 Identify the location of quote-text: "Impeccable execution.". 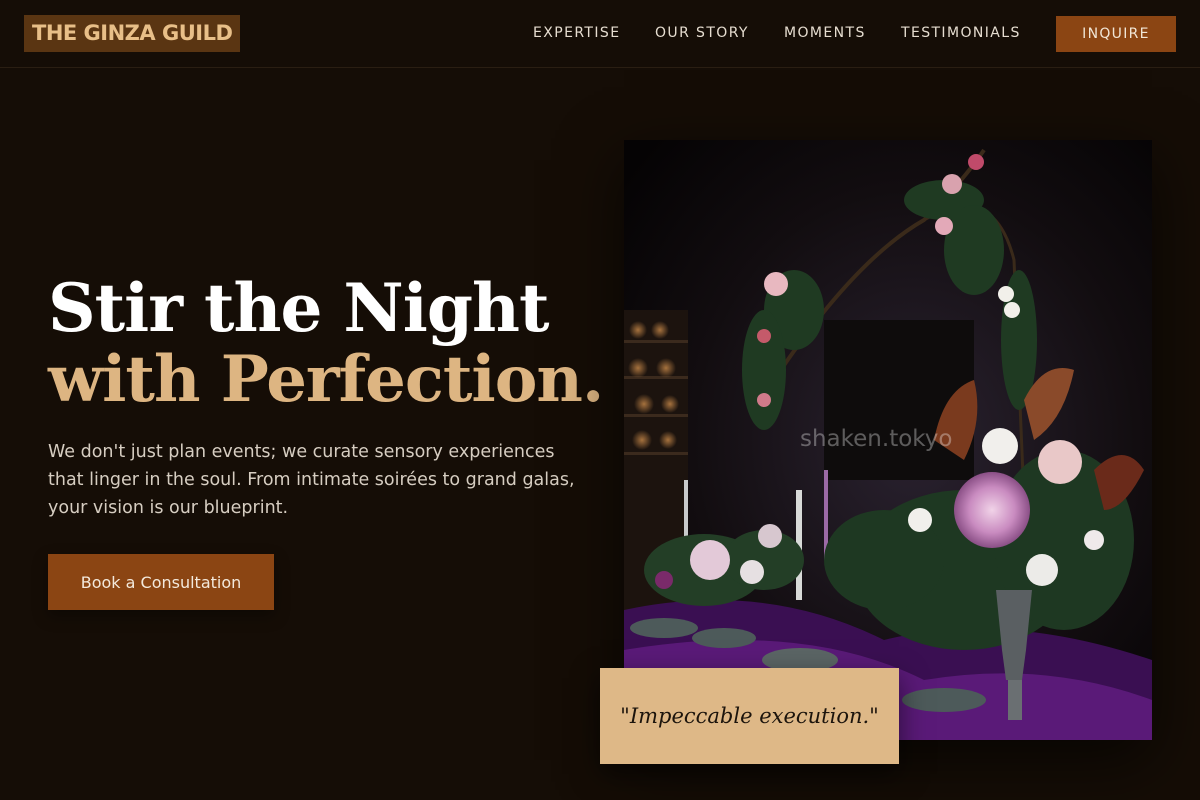
(749, 716).